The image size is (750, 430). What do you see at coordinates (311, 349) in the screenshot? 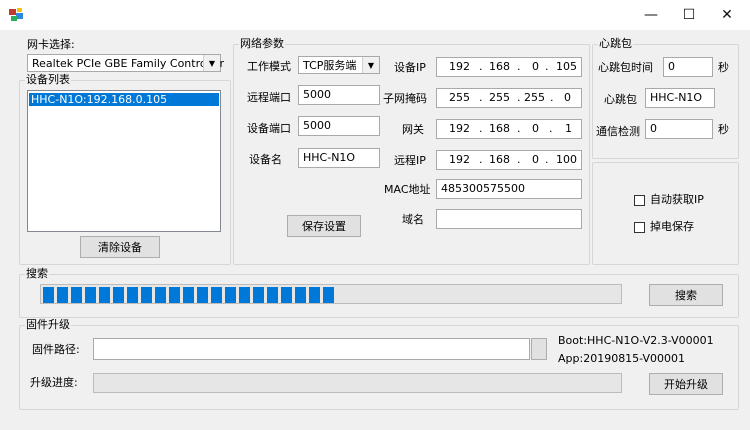
I see `firmware-path-input` at bounding box center [311, 349].